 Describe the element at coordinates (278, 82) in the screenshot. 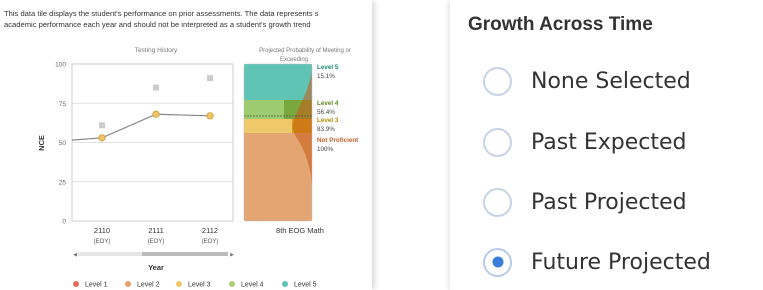

I see `projection-band` at that location.